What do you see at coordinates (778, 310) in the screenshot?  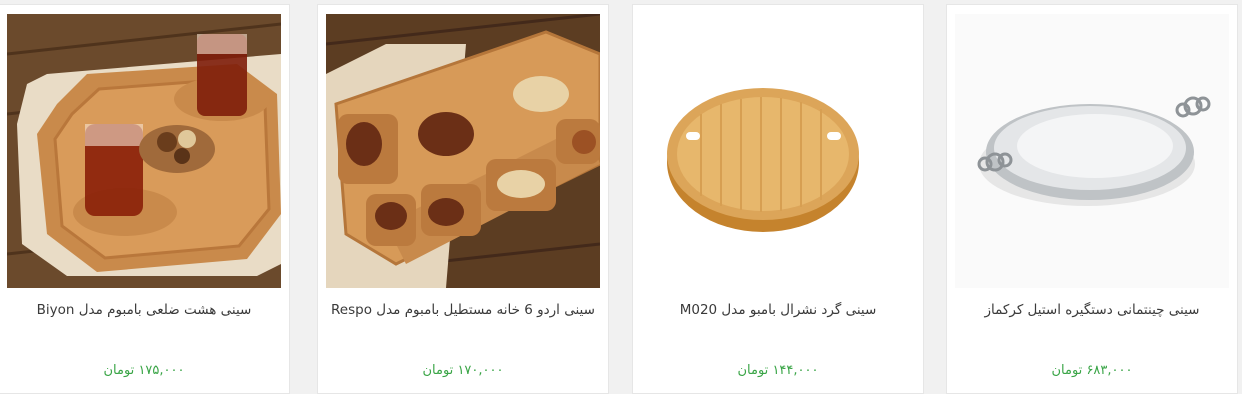 I see `product-title: سینی گرد نشرال بامبو مدل M020` at bounding box center [778, 310].